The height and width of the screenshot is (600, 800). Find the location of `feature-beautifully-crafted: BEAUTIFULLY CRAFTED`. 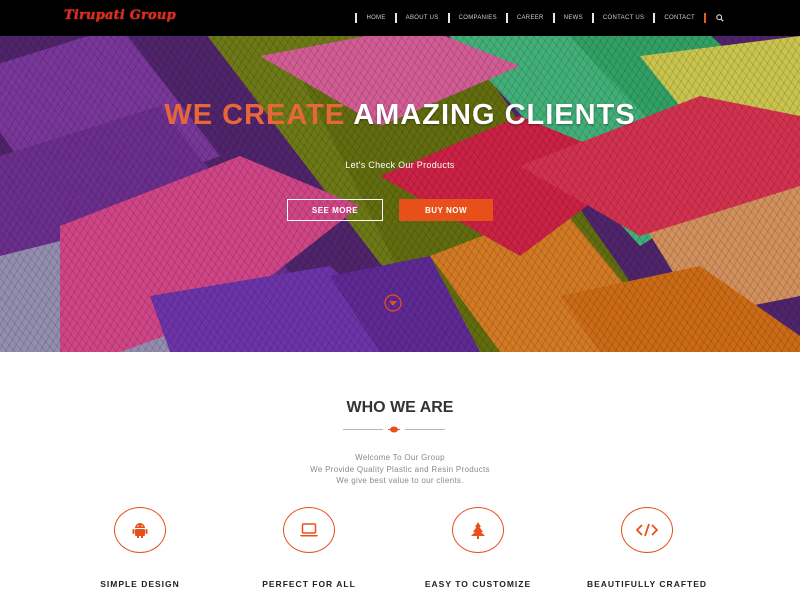

feature-beautifully-crafted: BEAUTIFULLY CRAFTED is located at coordinates (647, 548).